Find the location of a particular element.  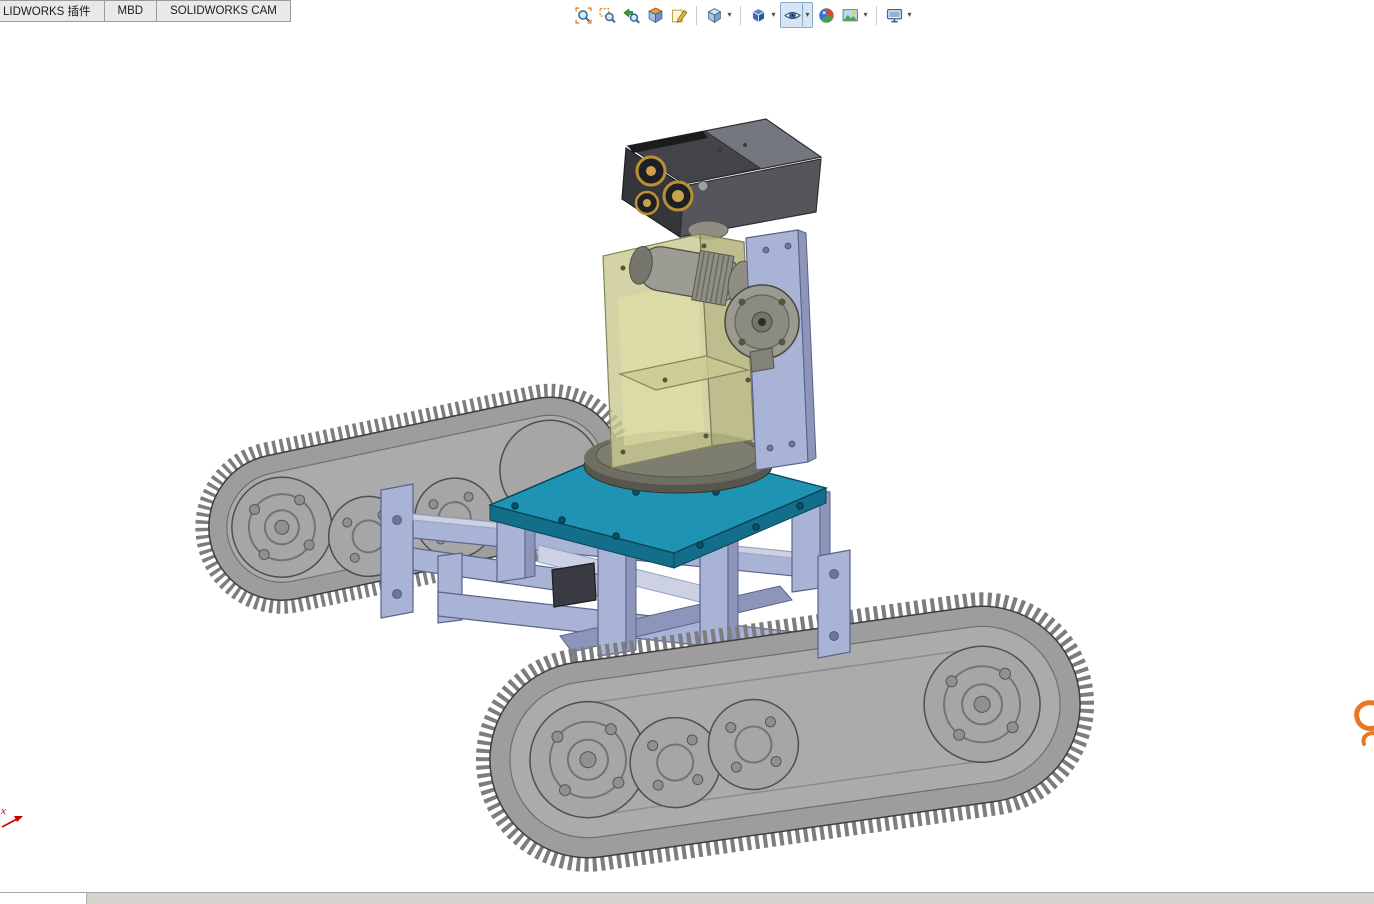

section-view-icon is located at coordinates (655, 15).